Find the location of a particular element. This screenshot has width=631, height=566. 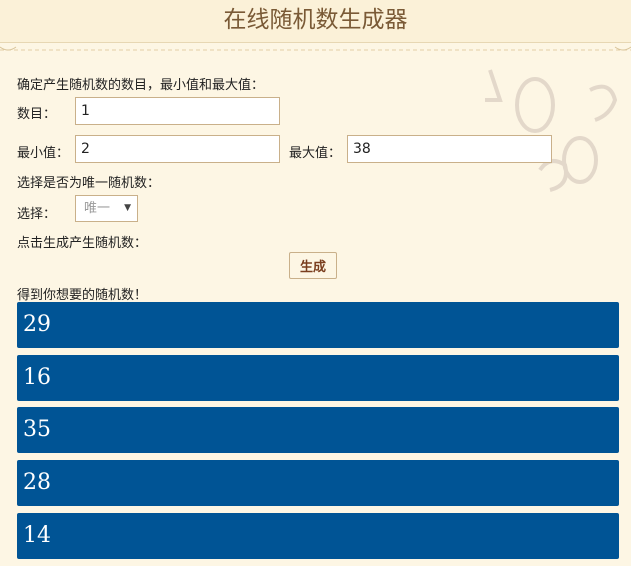

select-label: 选择： is located at coordinates (37, 214).